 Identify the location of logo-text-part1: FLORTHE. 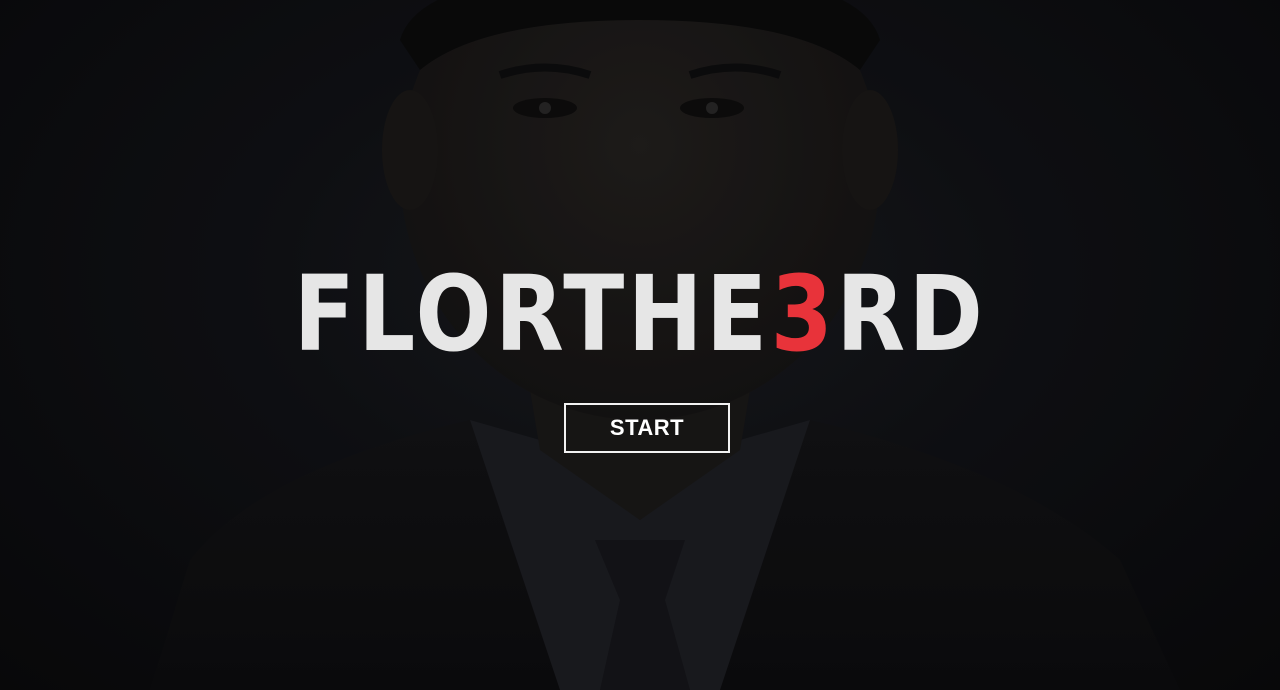
(532, 314).